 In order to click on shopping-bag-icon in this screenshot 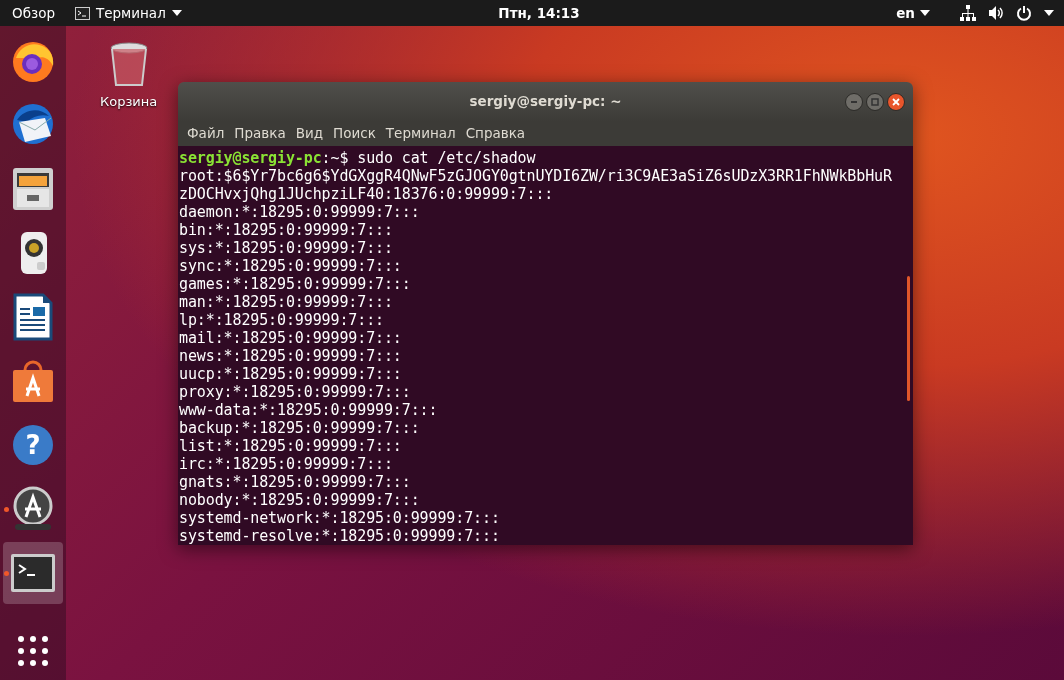, I will do `click(33, 381)`.